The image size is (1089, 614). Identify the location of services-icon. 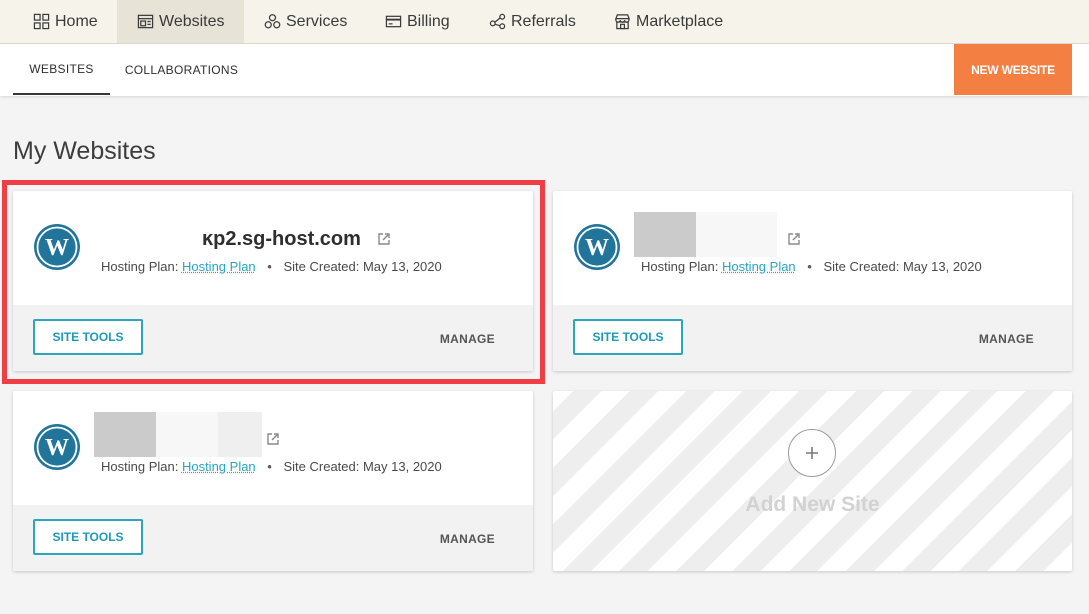
(272, 22).